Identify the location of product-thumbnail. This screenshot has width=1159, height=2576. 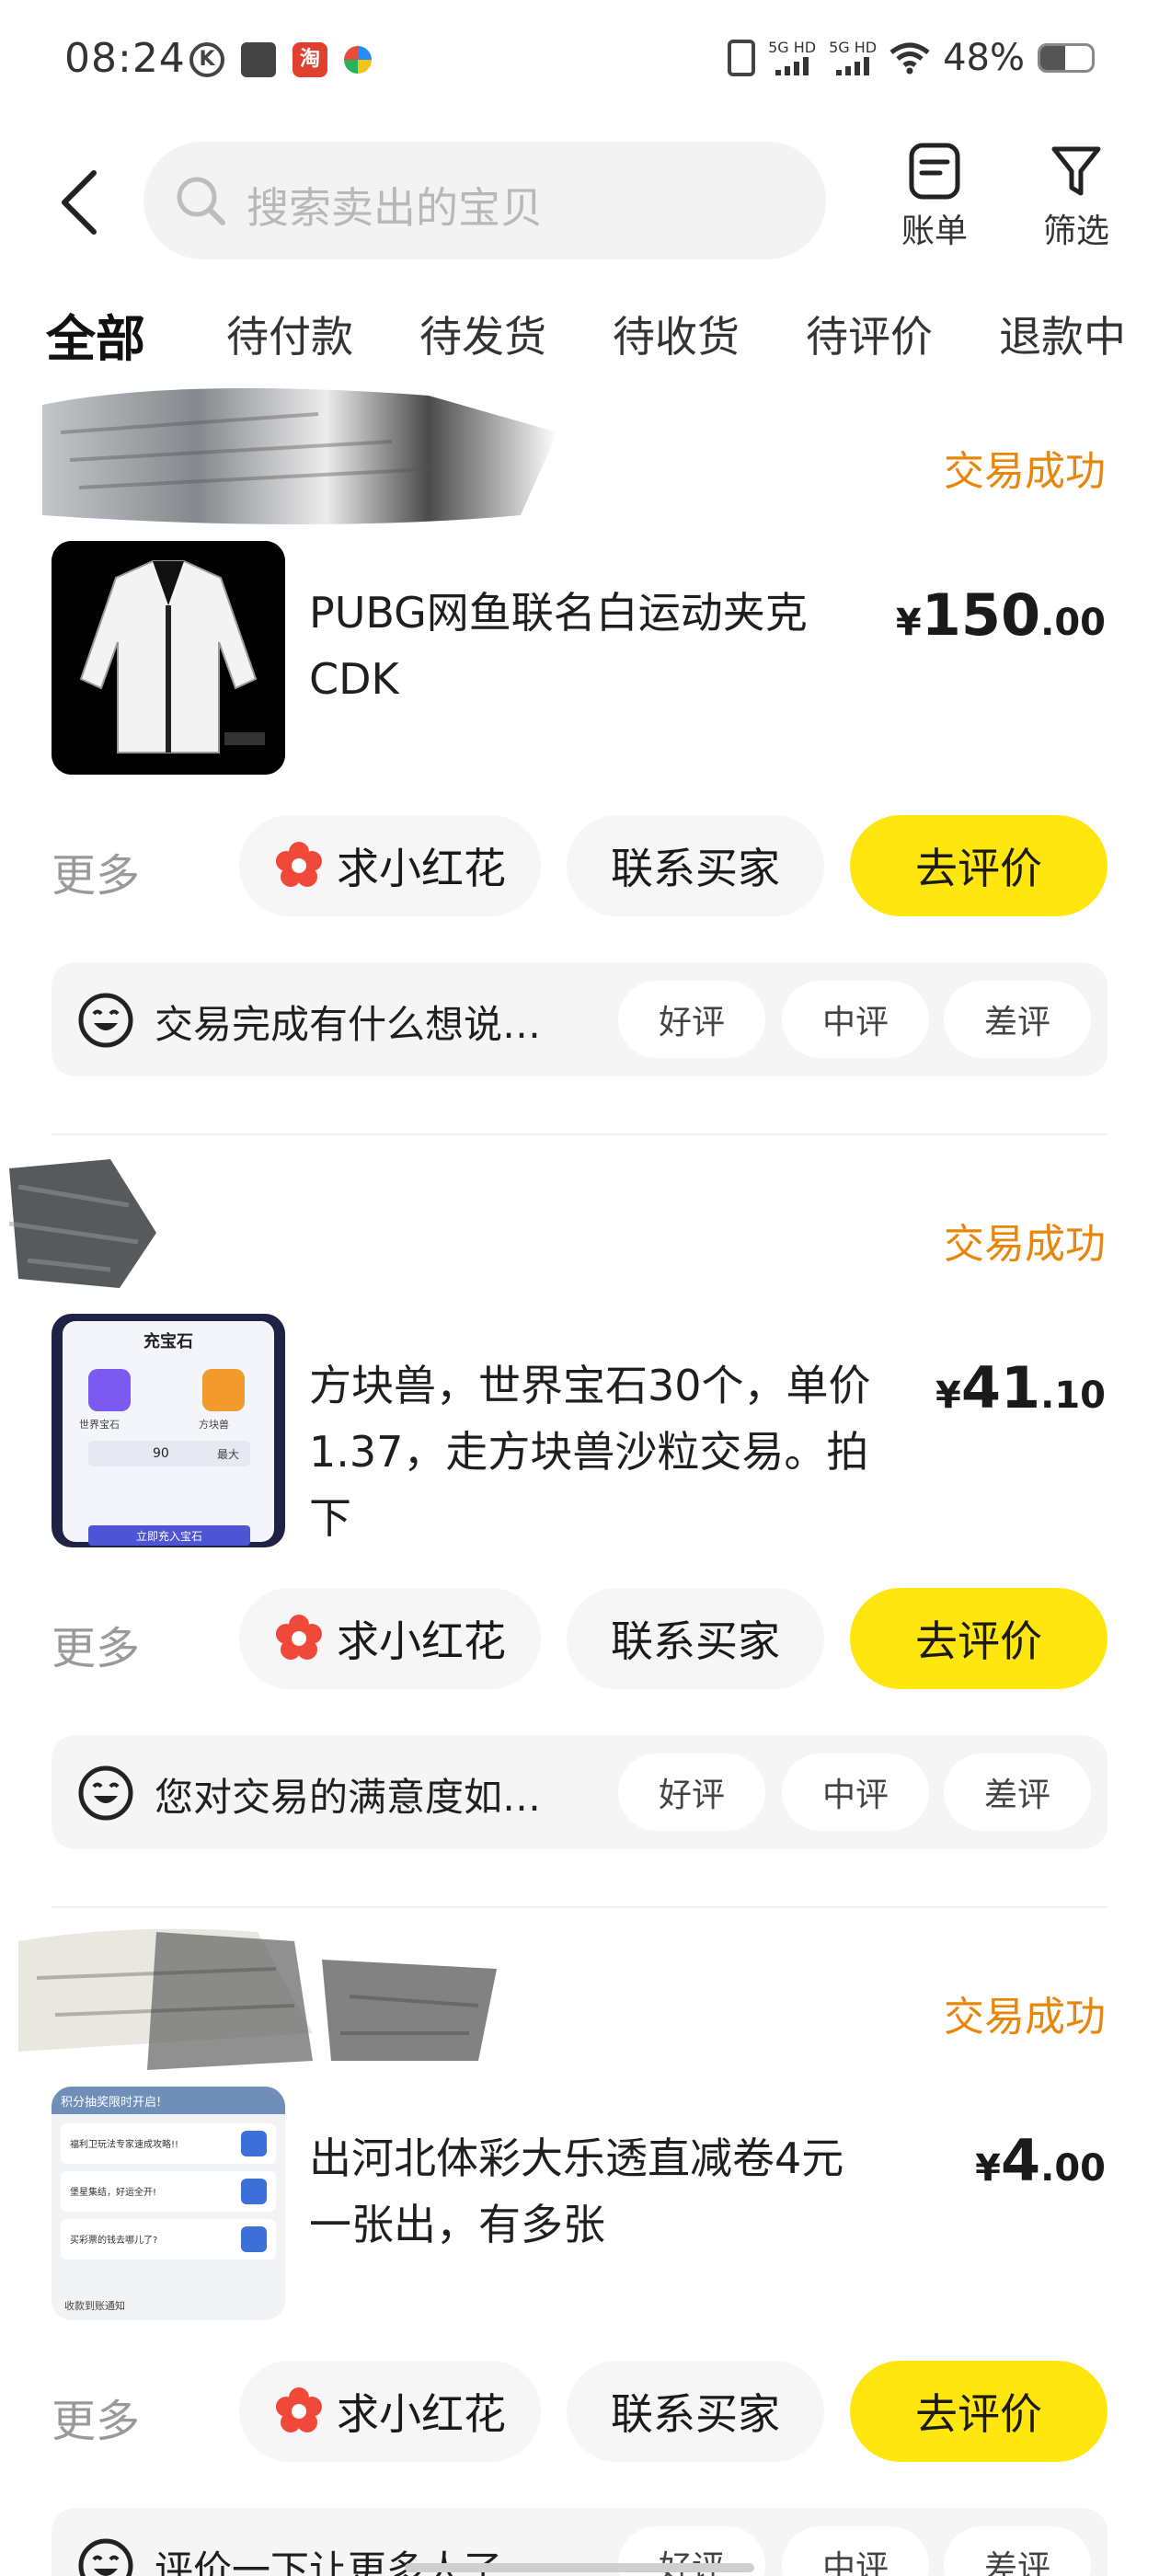
(168, 658).